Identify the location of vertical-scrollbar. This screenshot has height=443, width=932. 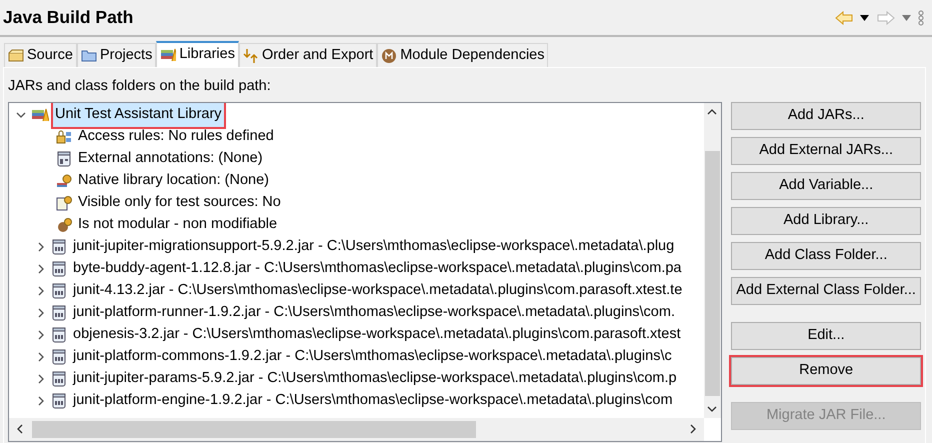
(713, 260).